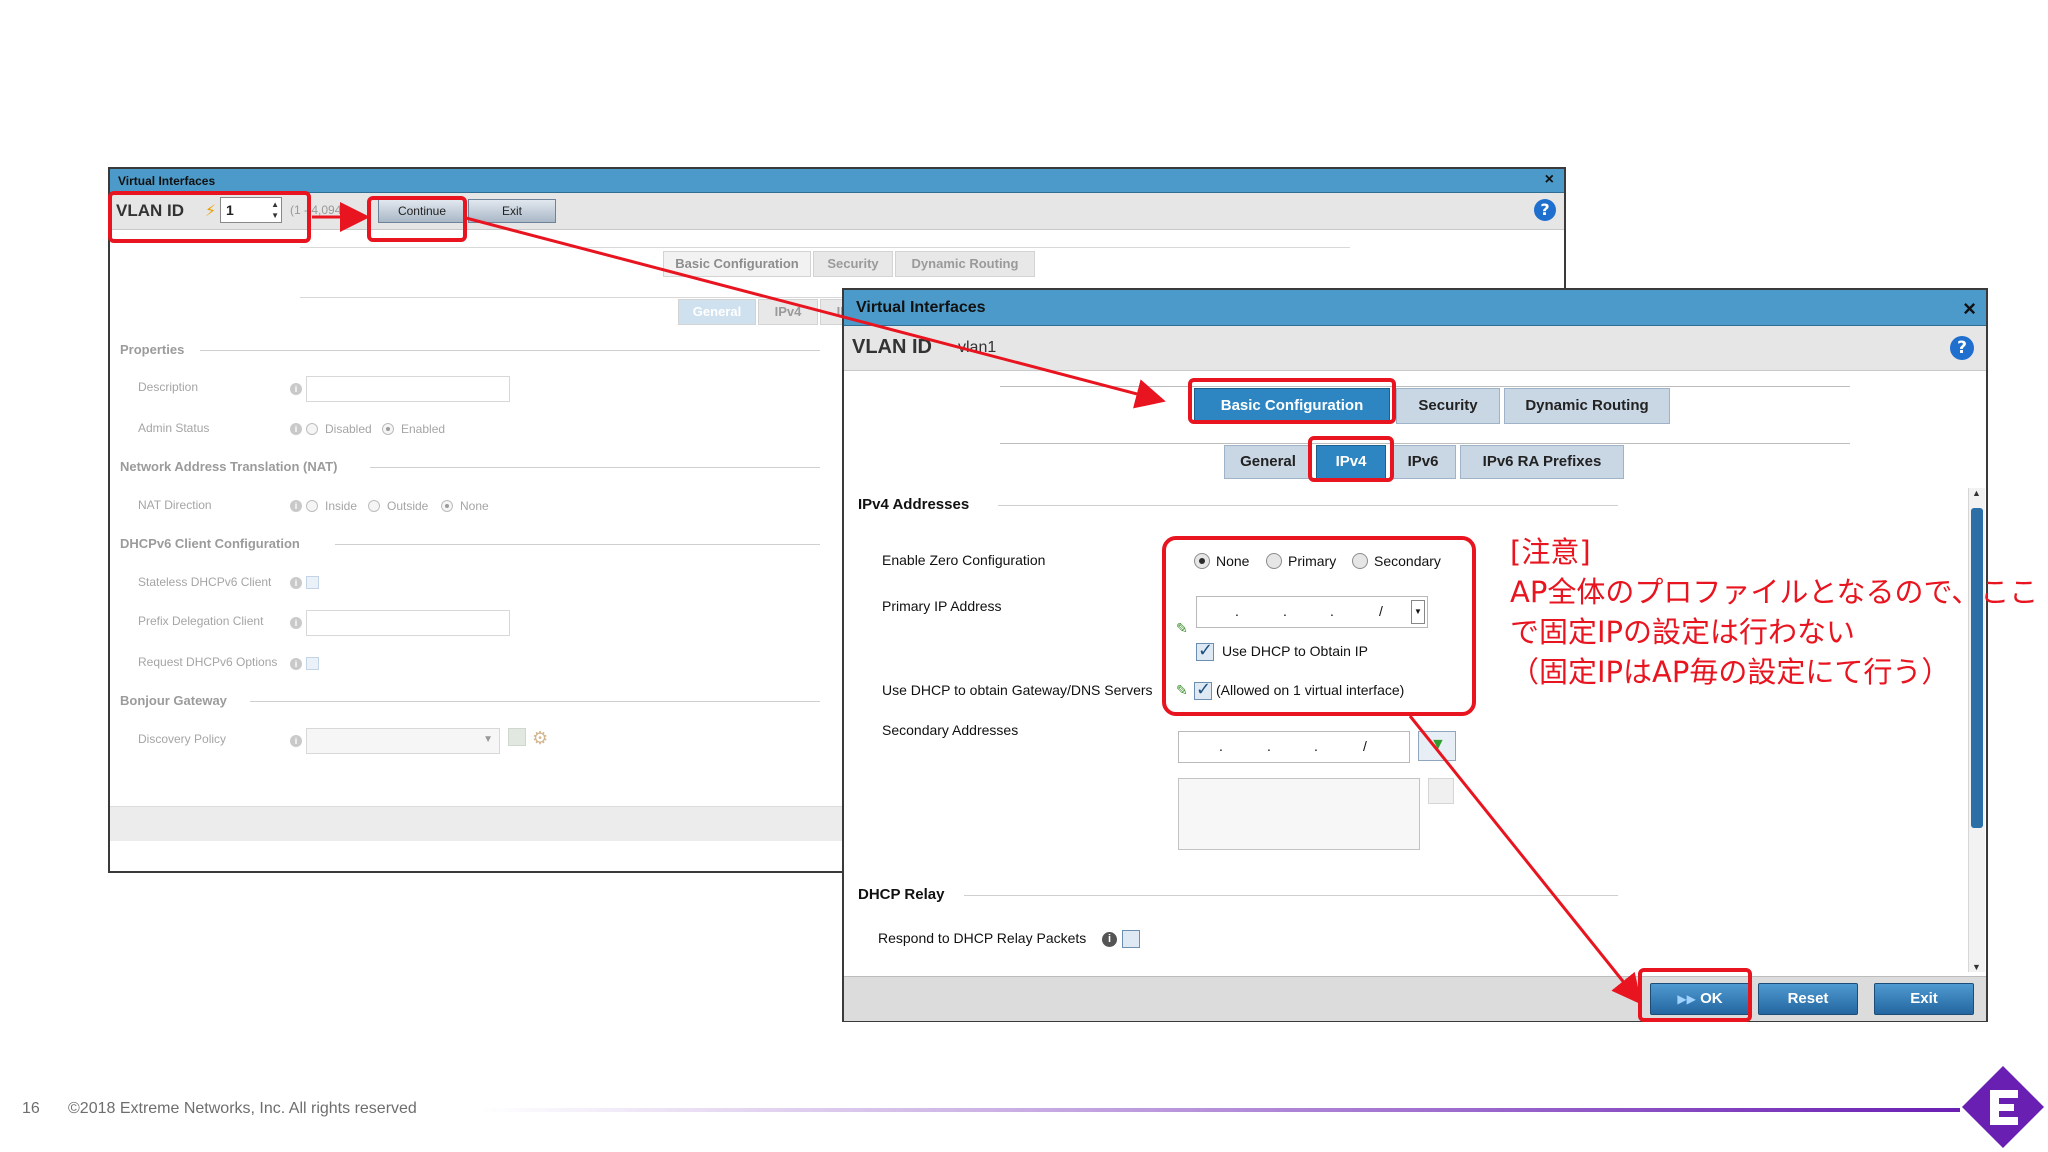 This screenshot has height=1152, width=2048. What do you see at coordinates (1683, 632) in the screenshot?
I see `annotation-line3: で固定IPの設定は行わない` at bounding box center [1683, 632].